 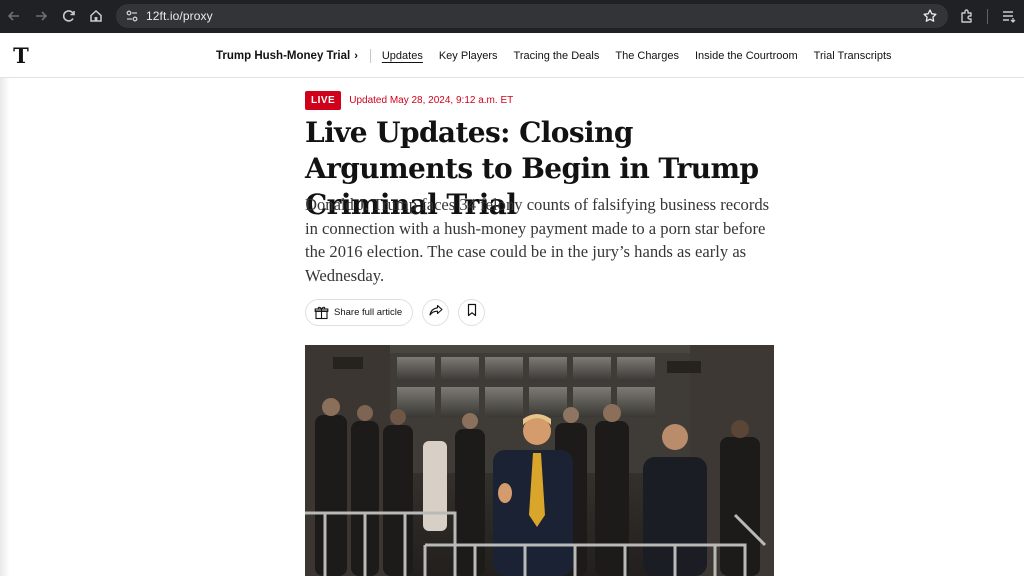 I want to click on article-actions: Share full article, so click(x=395, y=312).